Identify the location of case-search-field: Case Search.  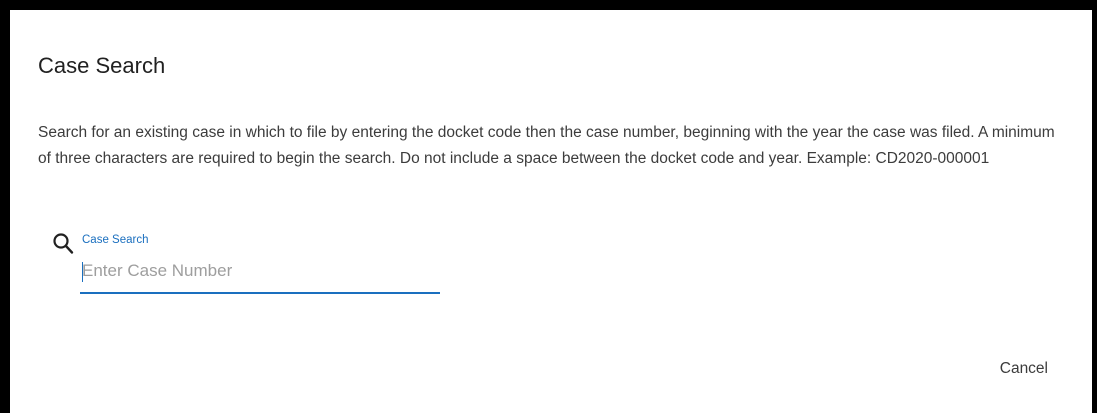
(261, 266).